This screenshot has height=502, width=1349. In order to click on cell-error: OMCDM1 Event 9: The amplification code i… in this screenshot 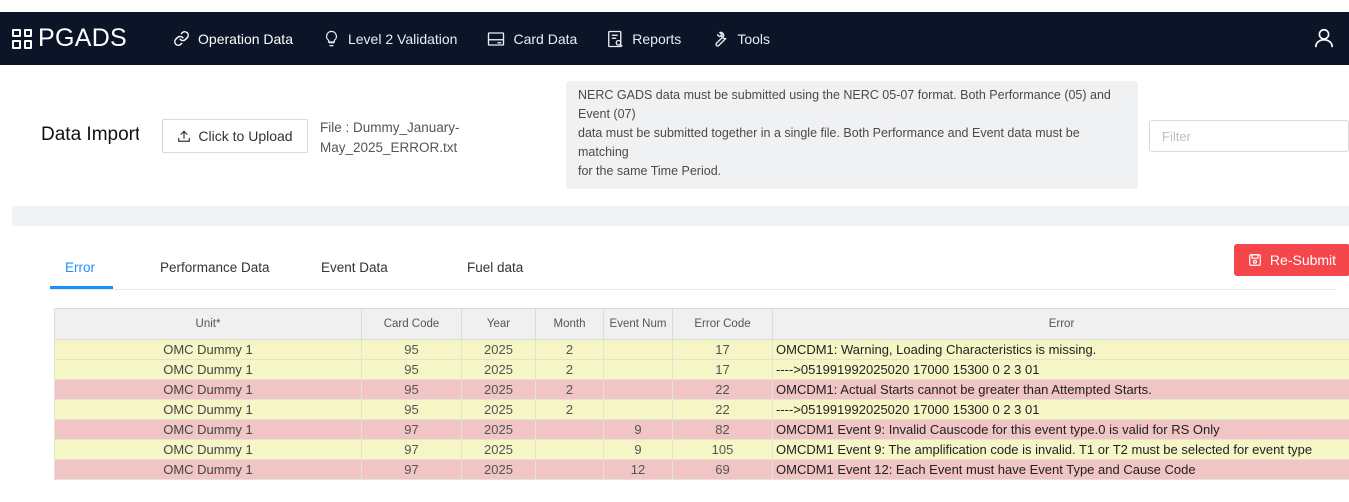, I will do `click(1060, 449)`.